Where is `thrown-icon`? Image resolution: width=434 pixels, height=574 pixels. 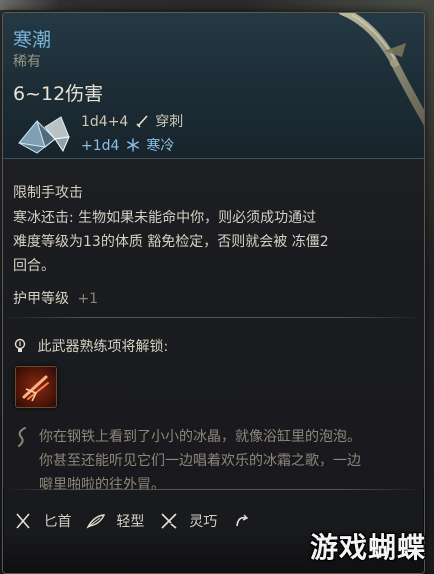
thrown-icon is located at coordinates (241, 520).